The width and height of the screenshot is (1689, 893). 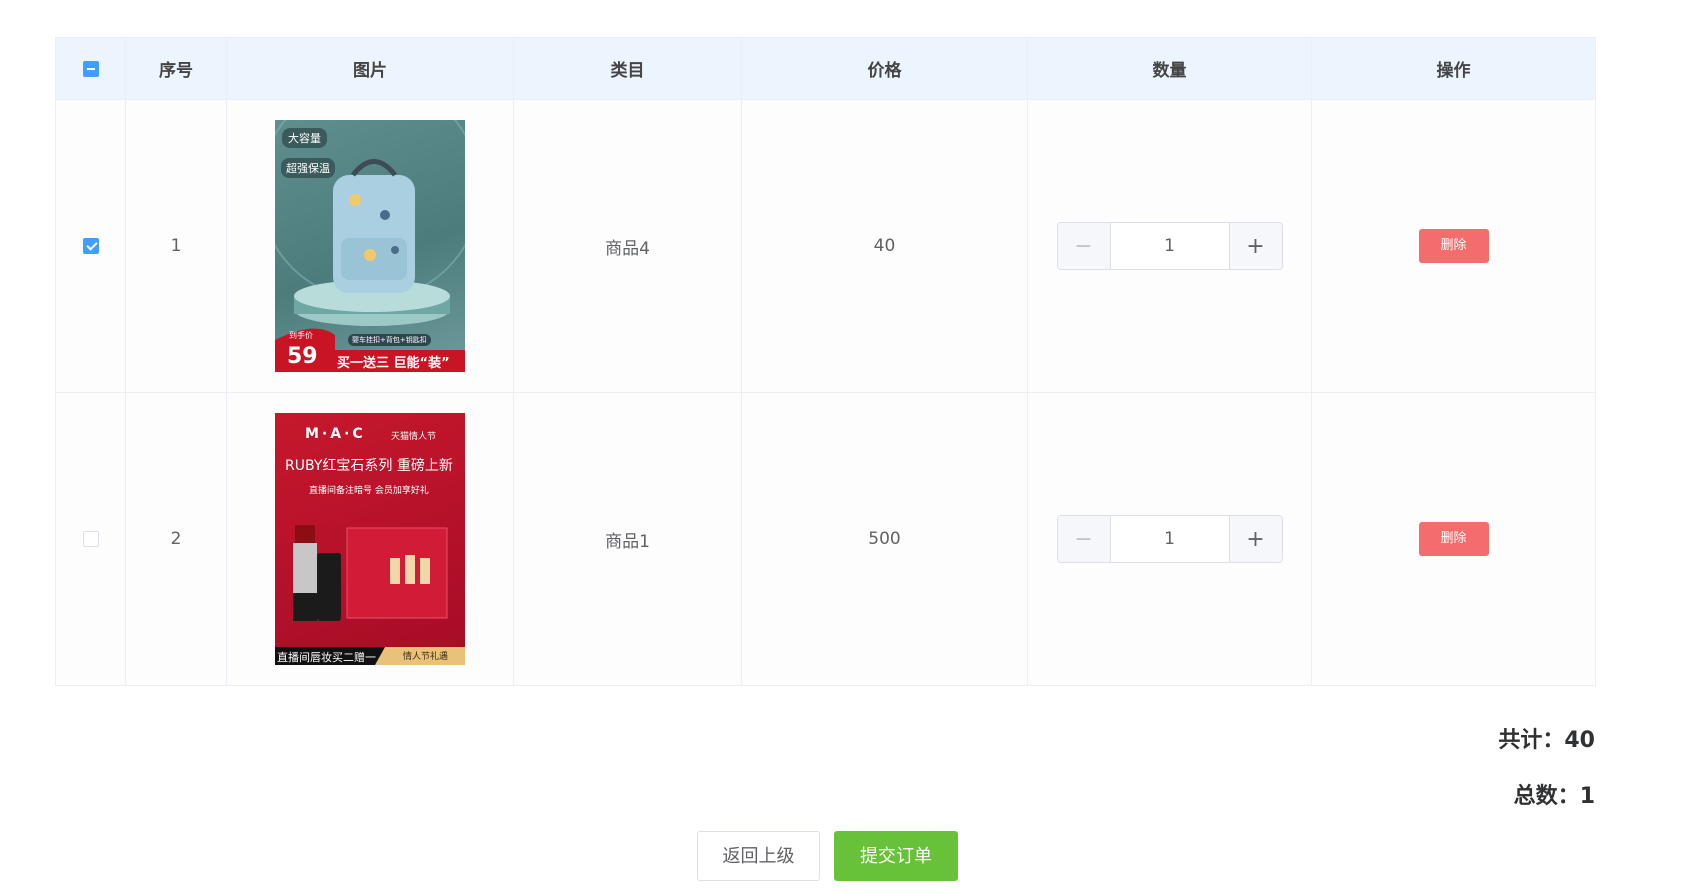 I want to click on row-index: 2, so click(x=176, y=539).